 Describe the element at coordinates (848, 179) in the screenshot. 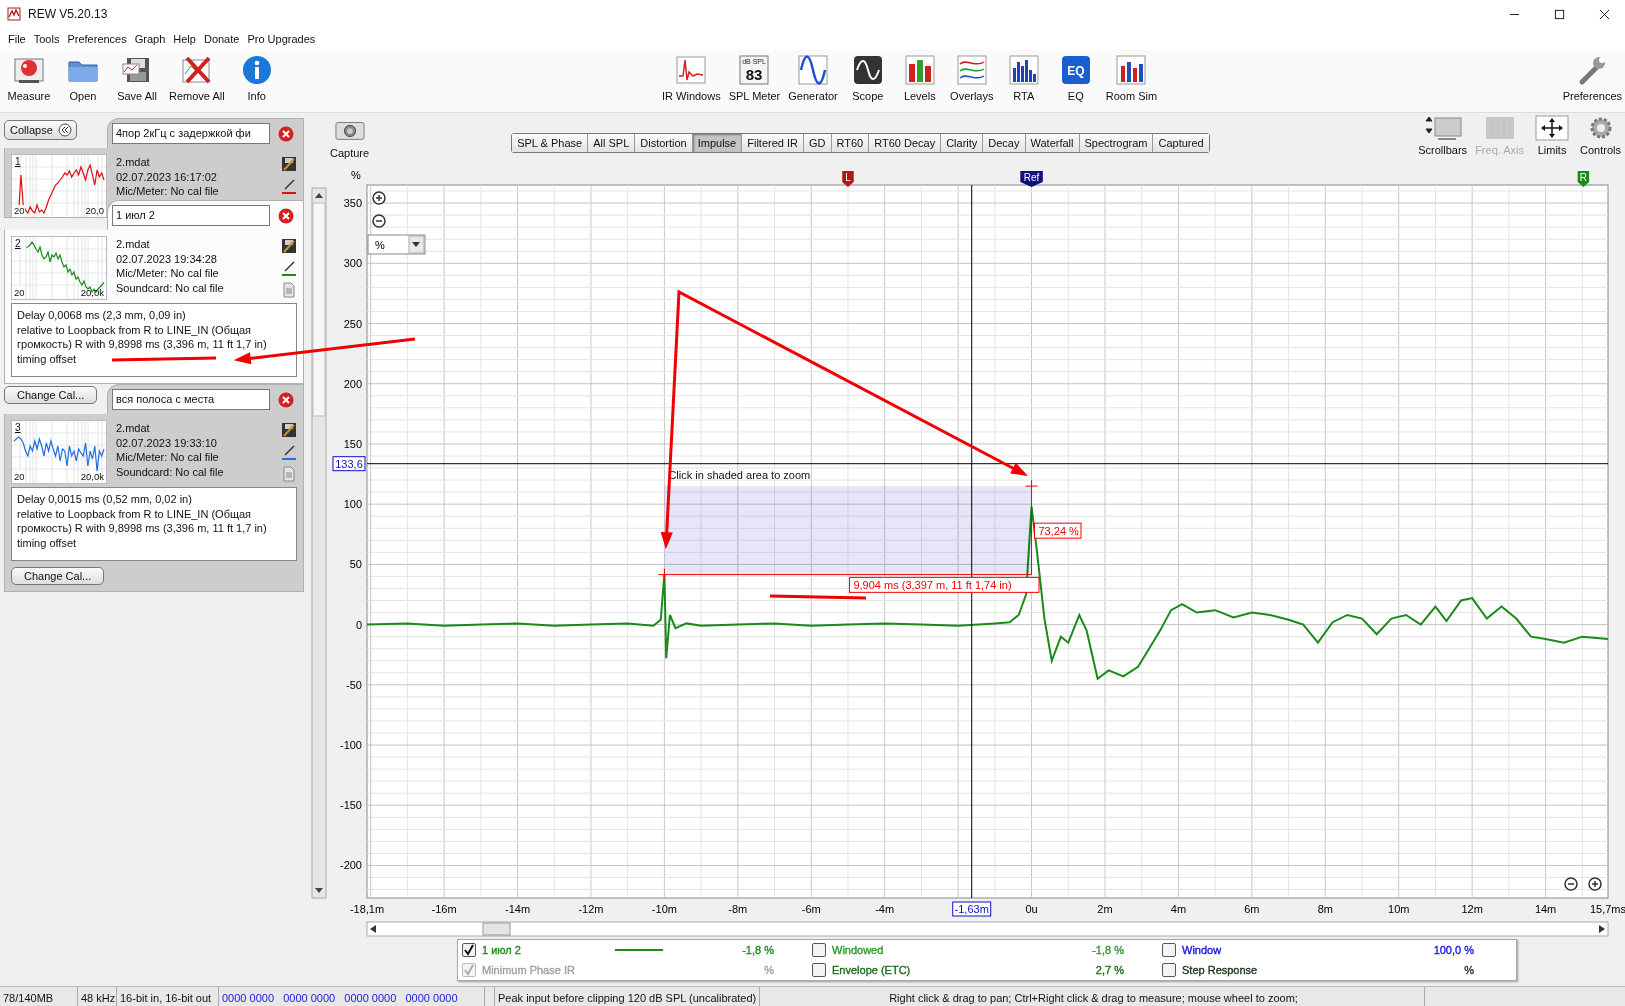

I see `cursor-marker: L` at that location.